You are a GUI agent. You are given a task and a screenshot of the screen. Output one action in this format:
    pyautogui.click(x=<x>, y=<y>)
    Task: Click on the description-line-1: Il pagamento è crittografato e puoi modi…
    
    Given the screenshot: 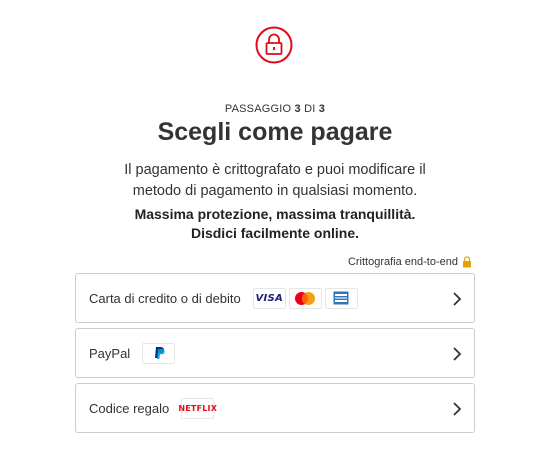 What is the action you would take?
    pyautogui.click(x=275, y=170)
    